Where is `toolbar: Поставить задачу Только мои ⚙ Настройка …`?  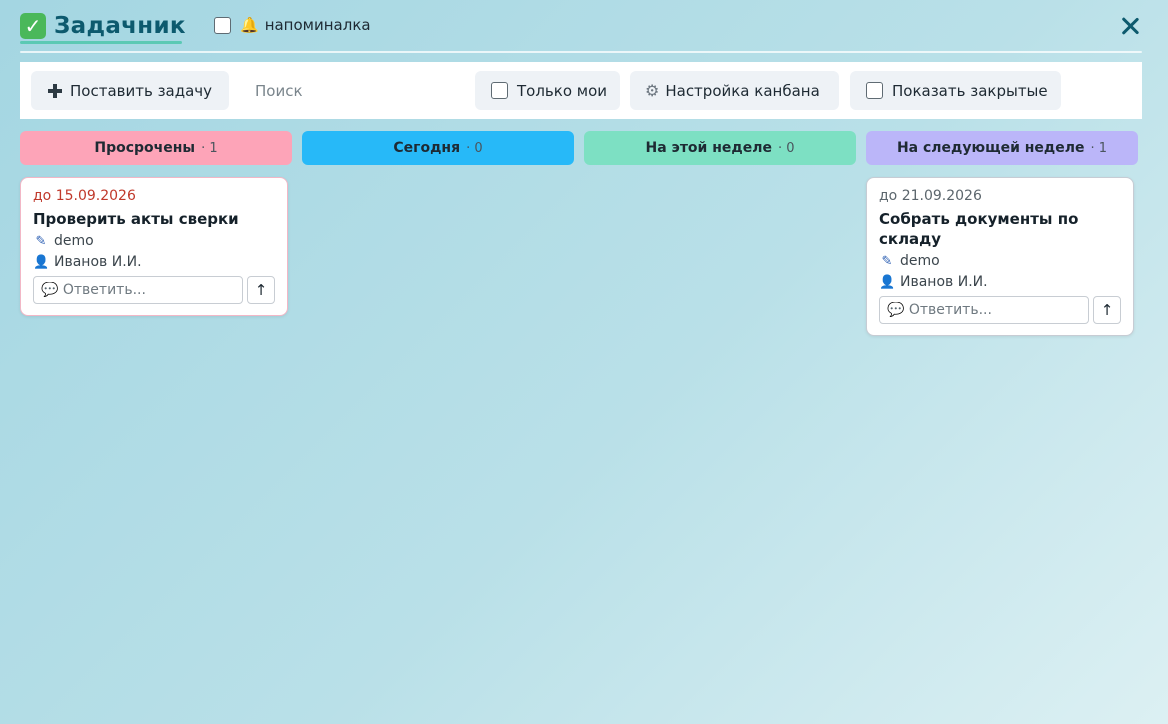 toolbar: Поставить задачу Только мои ⚙ Настройка … is located at coordinates (581, 90).